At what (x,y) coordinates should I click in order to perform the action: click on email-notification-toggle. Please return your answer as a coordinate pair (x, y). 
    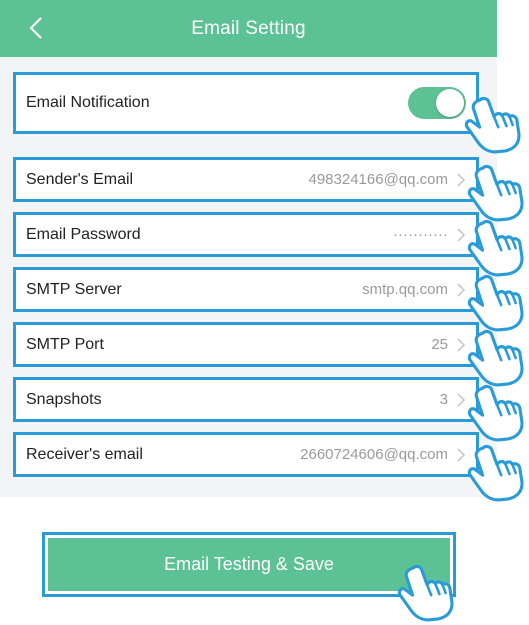
    Looking at the image, I should click on (437, 103).